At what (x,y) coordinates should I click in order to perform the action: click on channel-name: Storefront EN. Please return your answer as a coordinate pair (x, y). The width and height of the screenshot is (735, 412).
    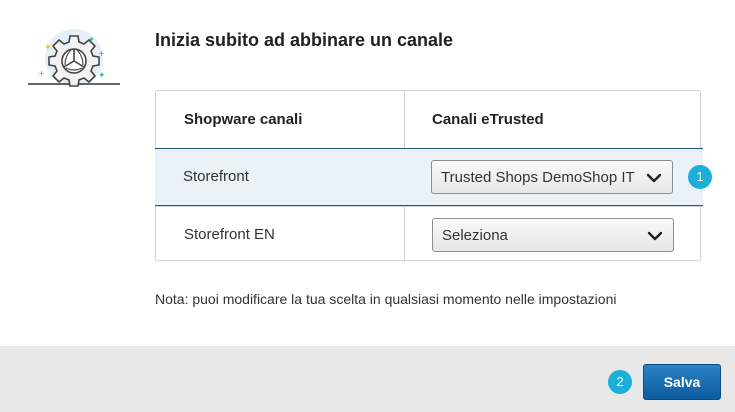
    Looking at the image, I should click on (229, 234).